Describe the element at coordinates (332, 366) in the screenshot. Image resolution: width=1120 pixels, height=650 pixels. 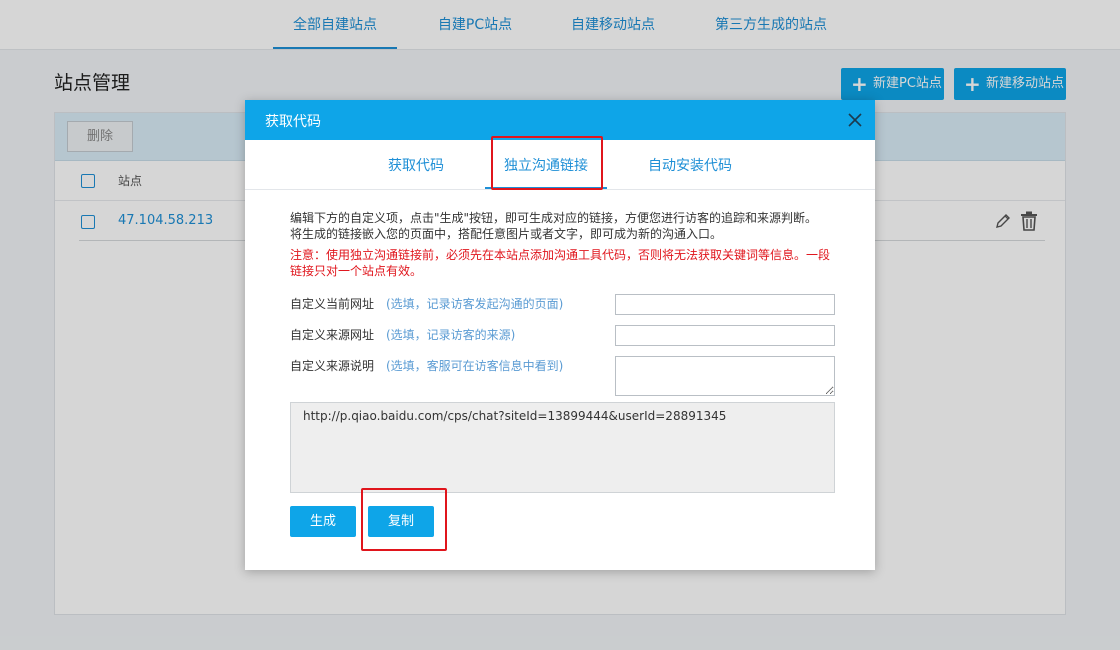
I see `field-label-source-desc: 自定义来源说明` at that location.